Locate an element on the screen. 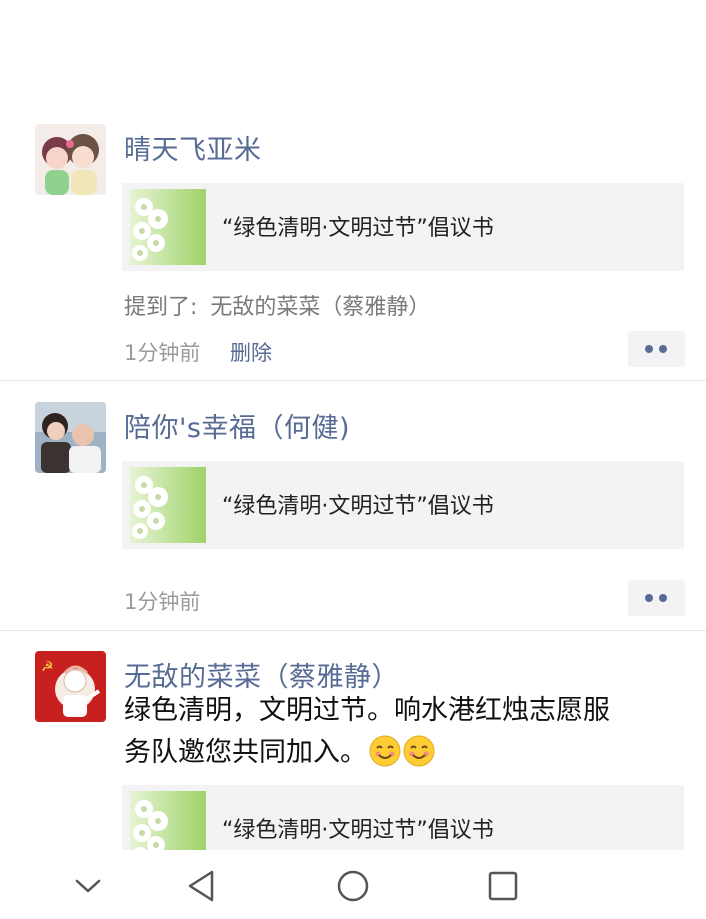 The image size is (706, 919). author-name: 晴天飞亚米 is located at coordinates (193, 147).